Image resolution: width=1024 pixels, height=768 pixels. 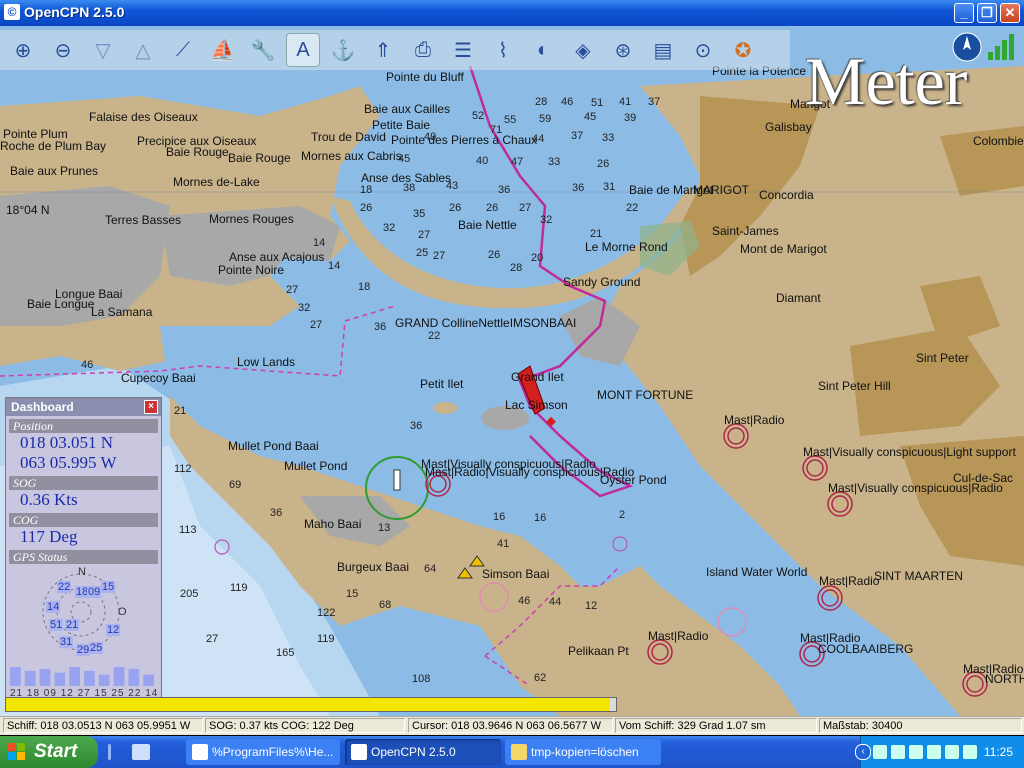 I want to click on magnify-icon: ⊙, so click(x=703, y=50).